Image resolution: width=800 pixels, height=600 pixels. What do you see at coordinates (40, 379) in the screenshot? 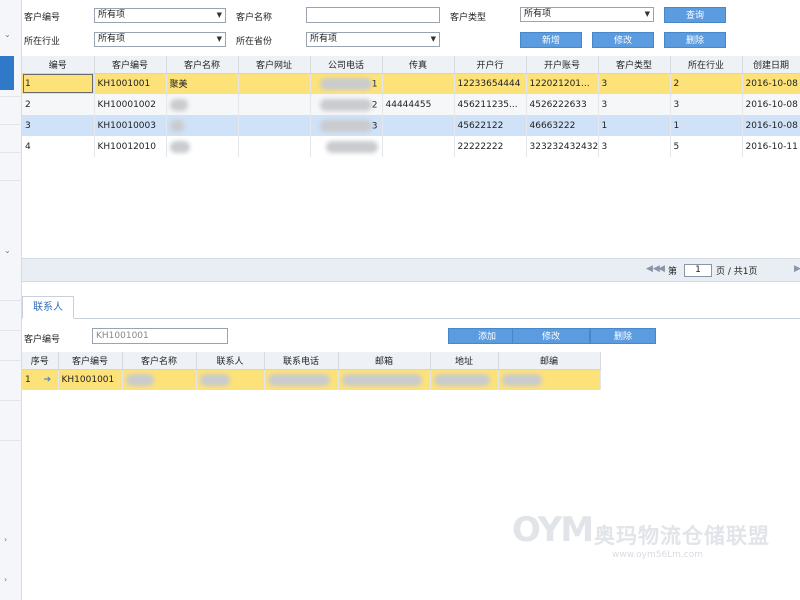
I see `cell-no: 1 ➔` at bounding box center [40, 379].